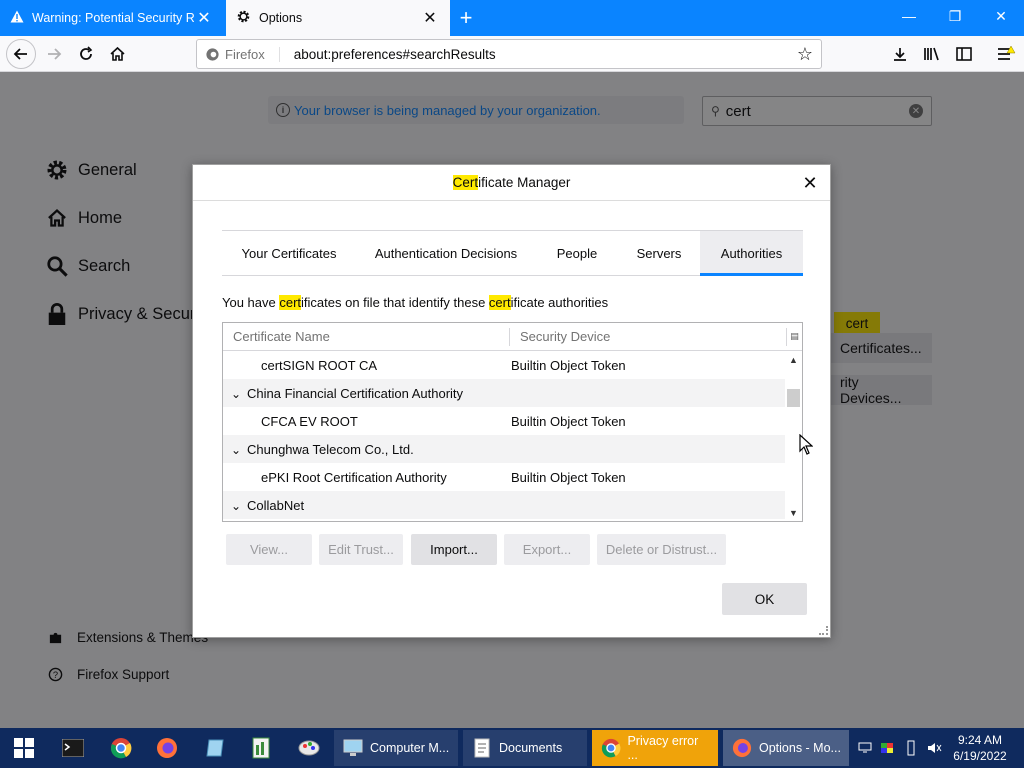  Describe the element at coordinates (810, 183) in the screenshot. I see `close-dialog-button: ✕` at that location.